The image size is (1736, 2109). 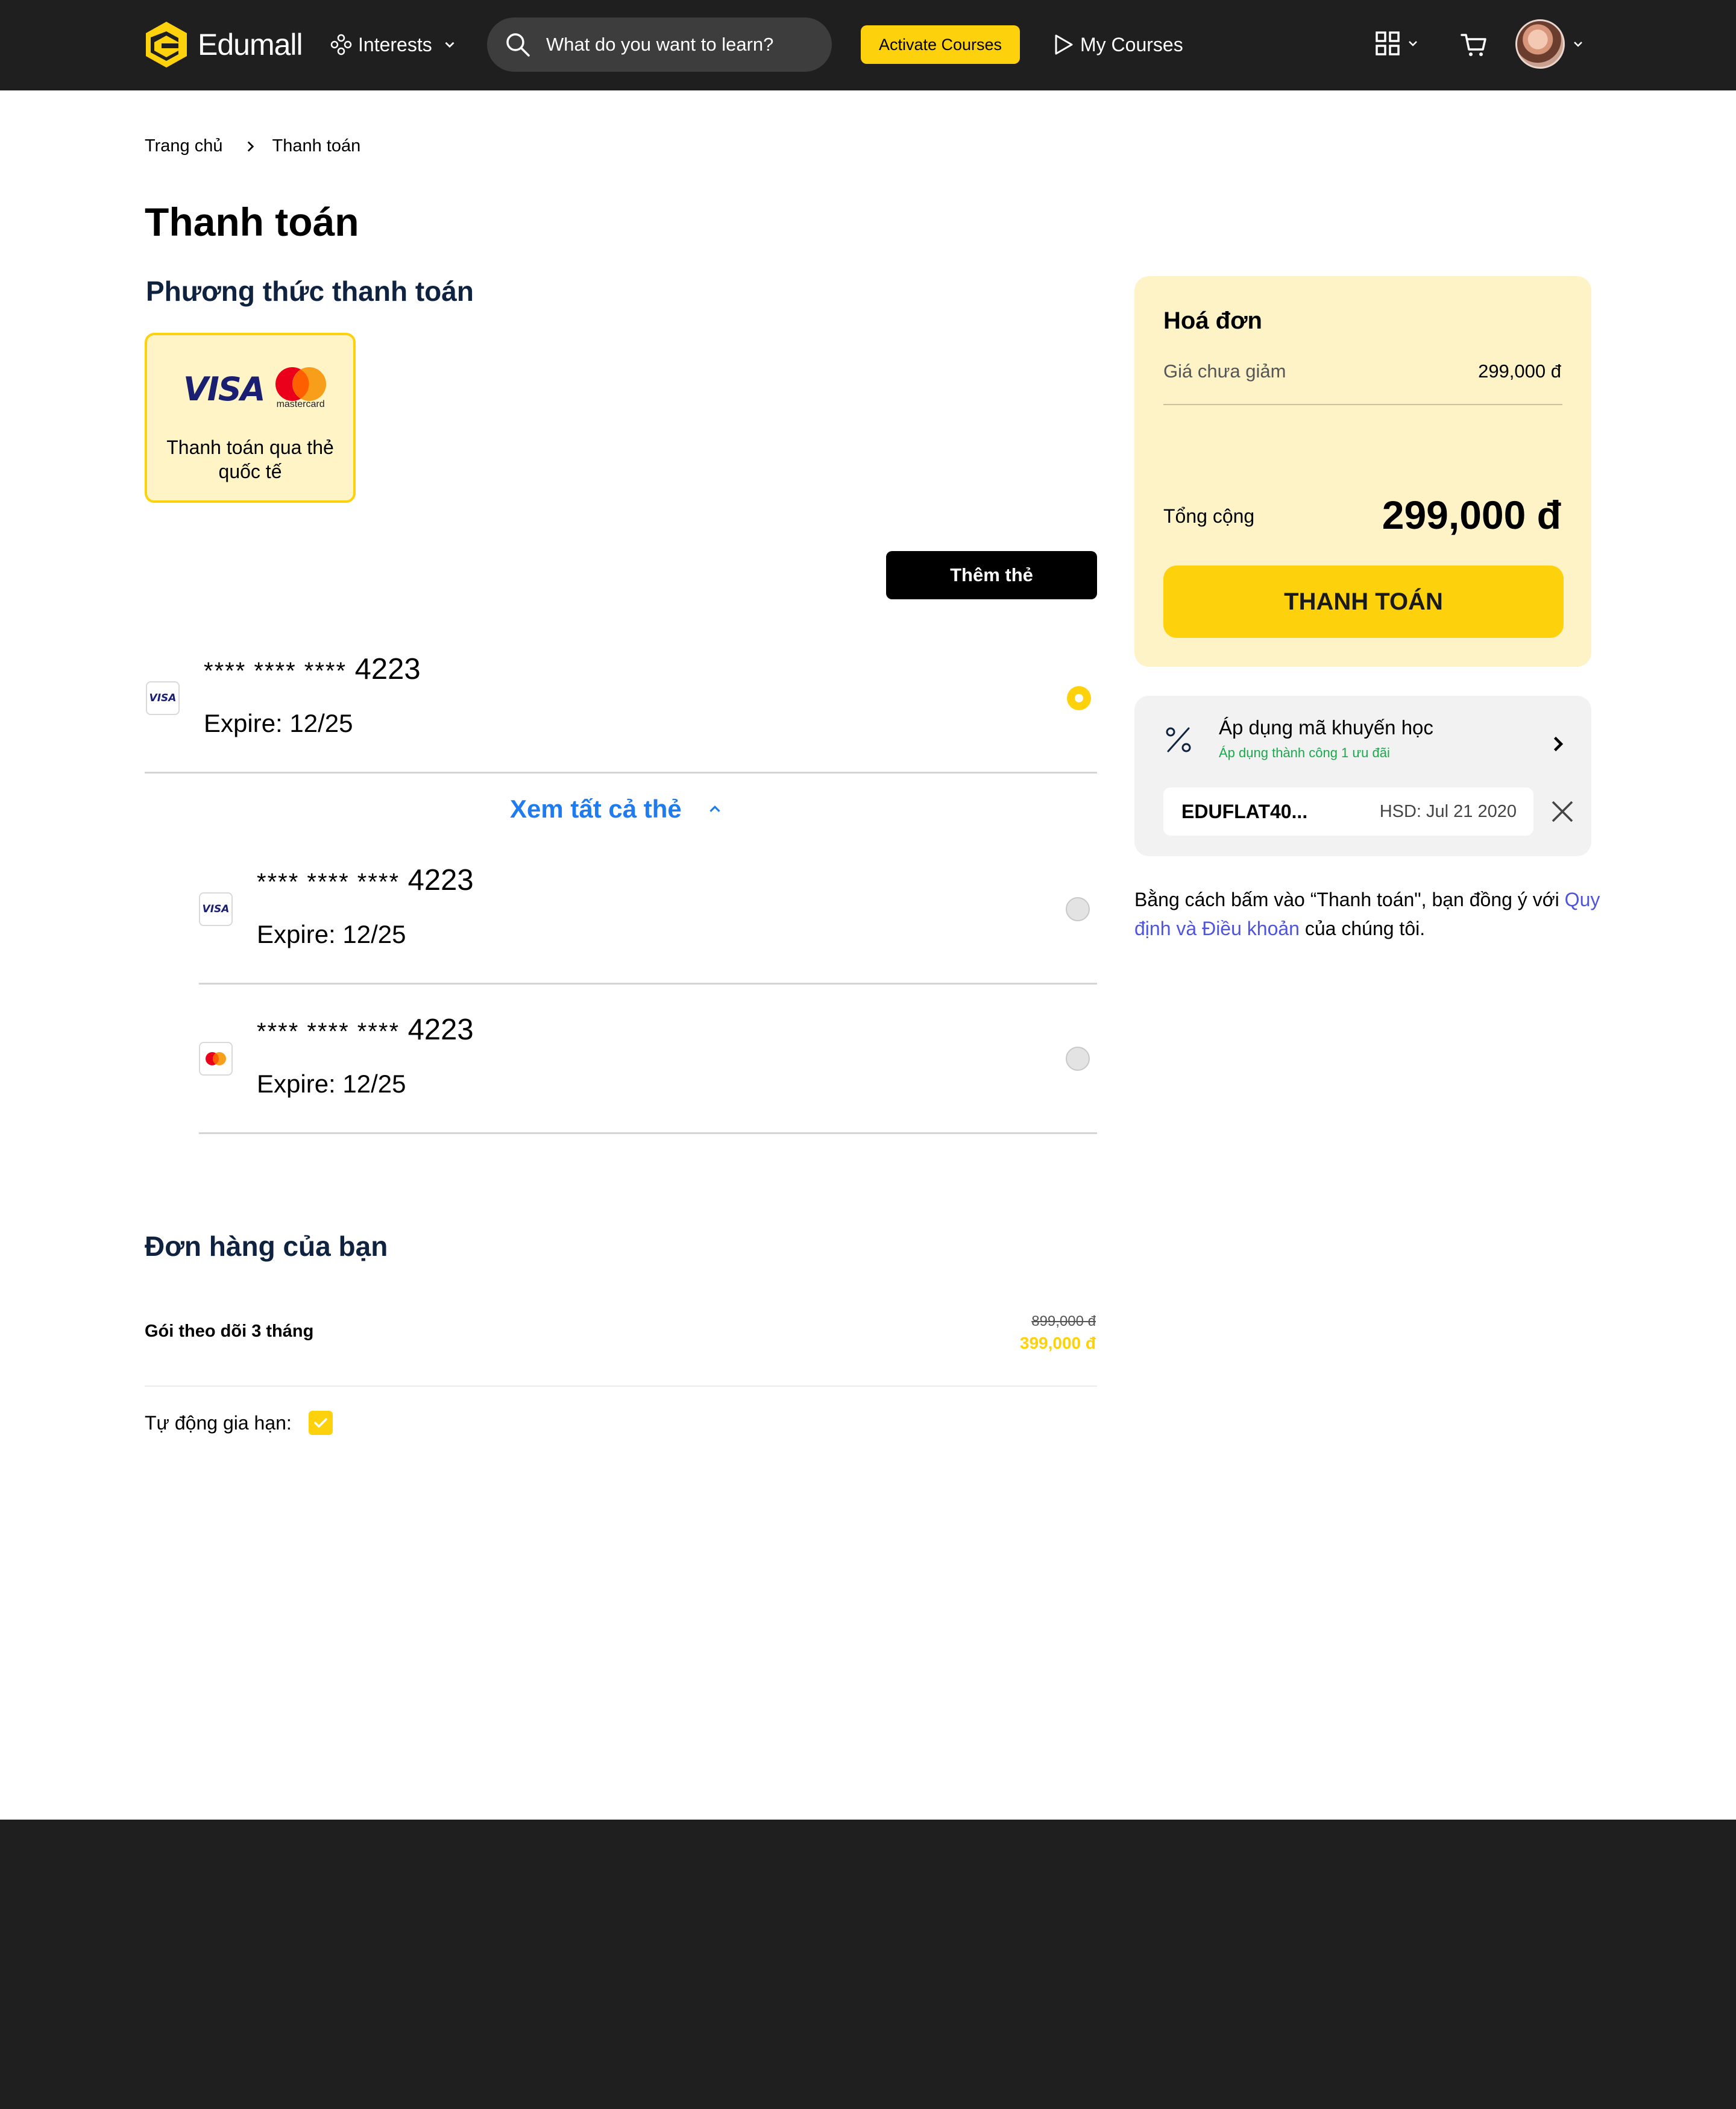 What do you see at coordinates (1178, 739) in the screenshot?
I see `percent-icon` at bounding box center [1178, 739].